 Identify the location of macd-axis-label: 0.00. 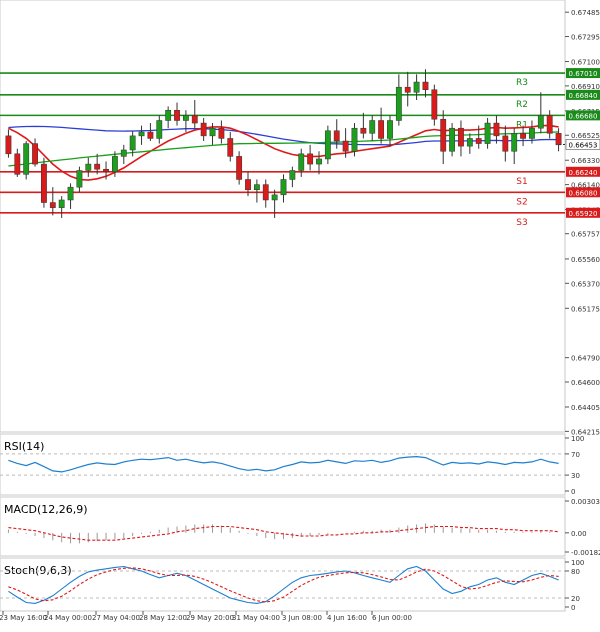
(579, 534).